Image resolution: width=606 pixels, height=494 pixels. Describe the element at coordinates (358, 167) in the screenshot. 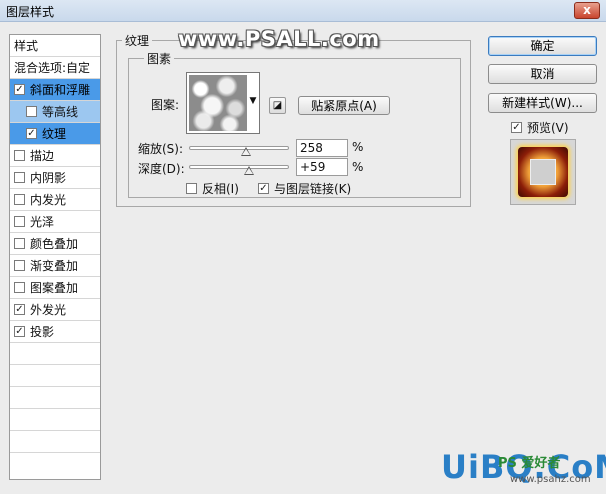

I see `depth-unit: %` at that location.